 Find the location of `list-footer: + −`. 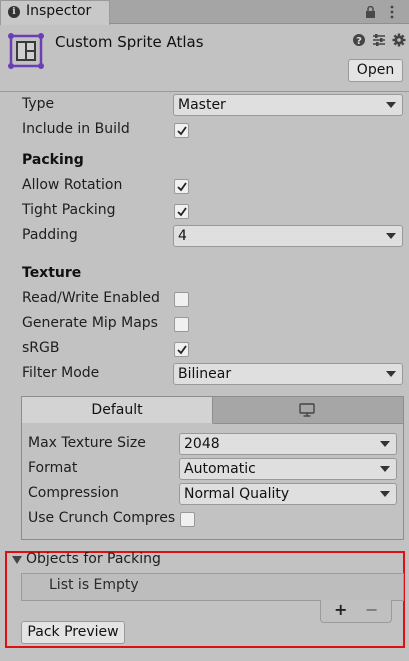

list-footer: + − is located at coordinates (356, 611).